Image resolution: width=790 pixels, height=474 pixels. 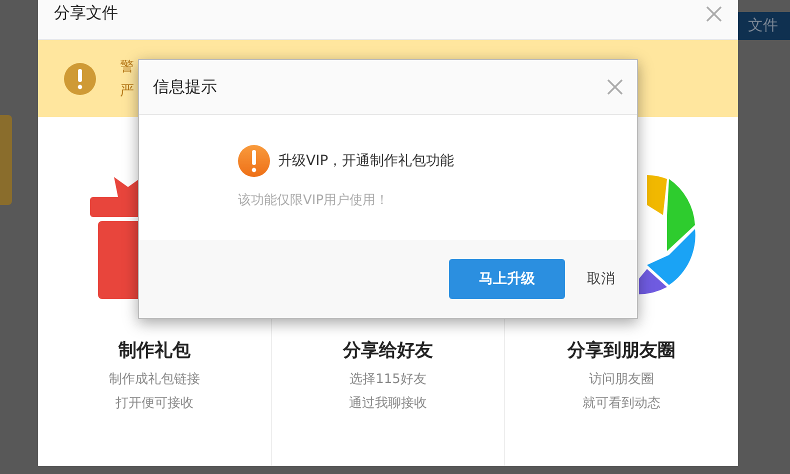 I want to click on option-description: 打开便可接收, so click(x=154, y=404).